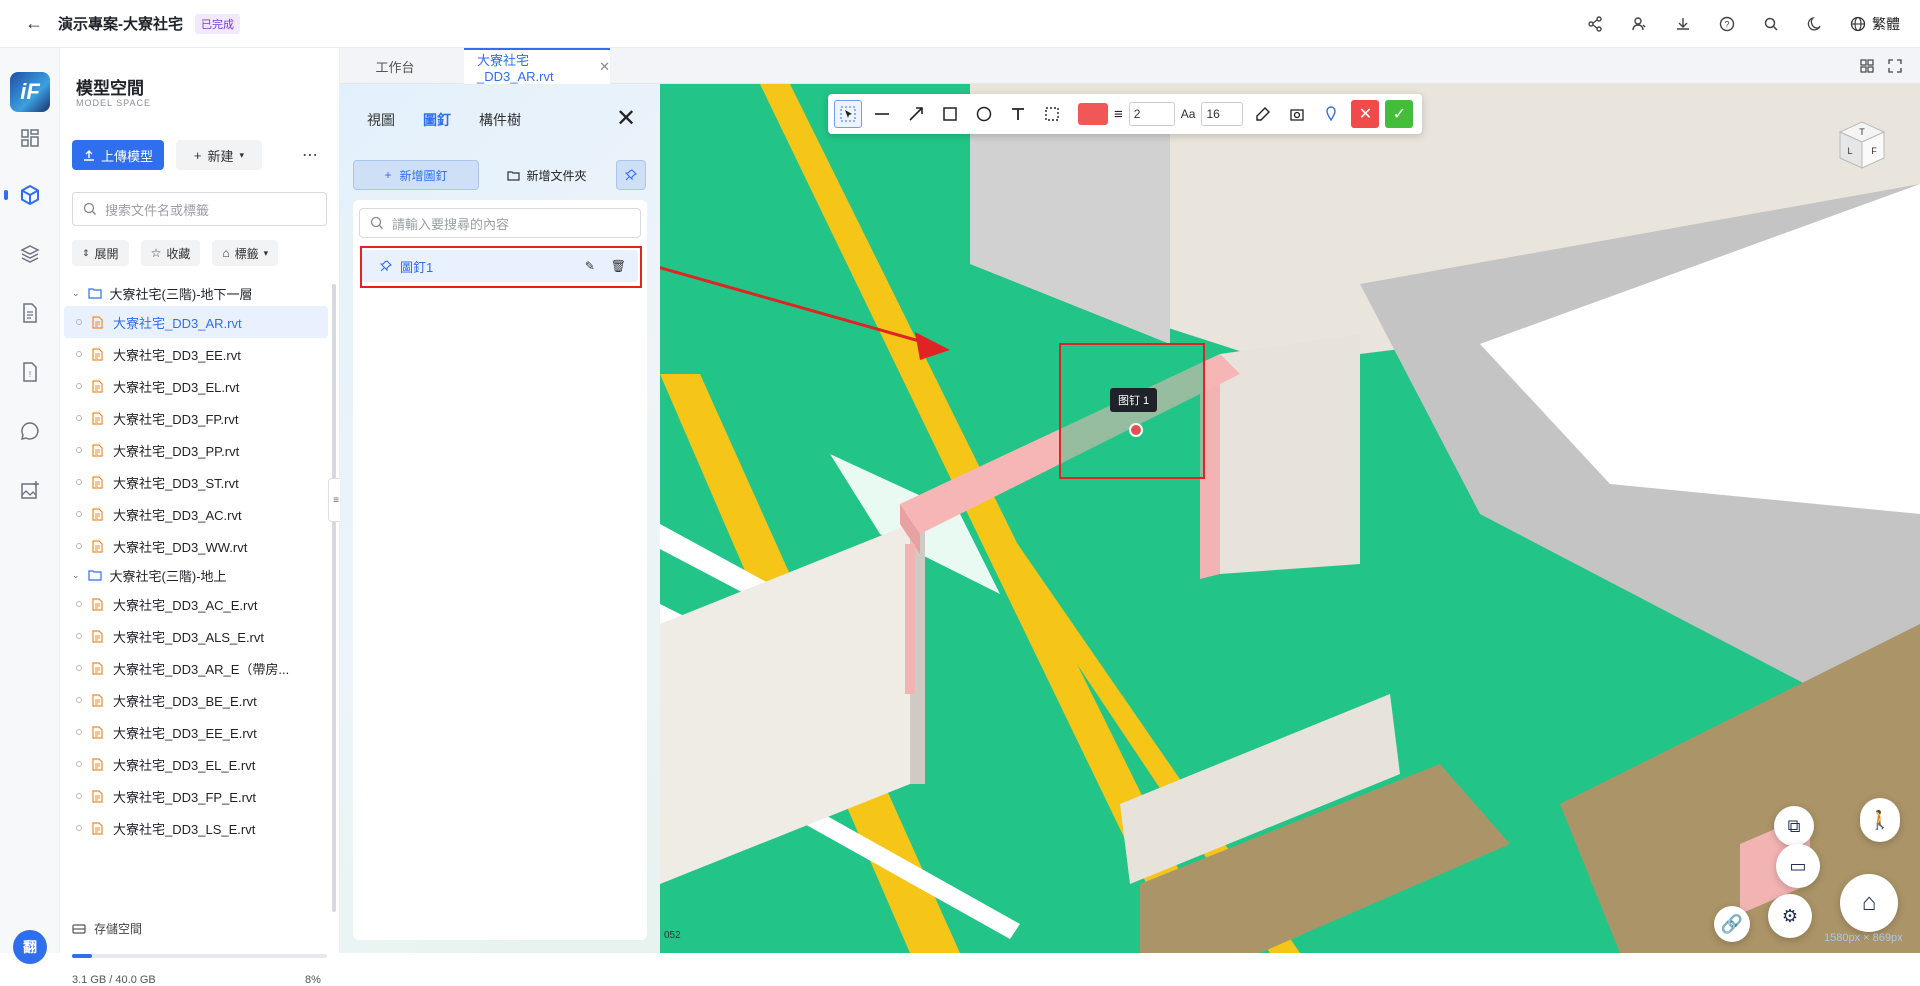 The width and height of the screenshot is (1920, 986). What do you see at coordinates (1881, 66) in the screenshot?
I see `tab-strip-icons` at bounding box center [1881, 66].